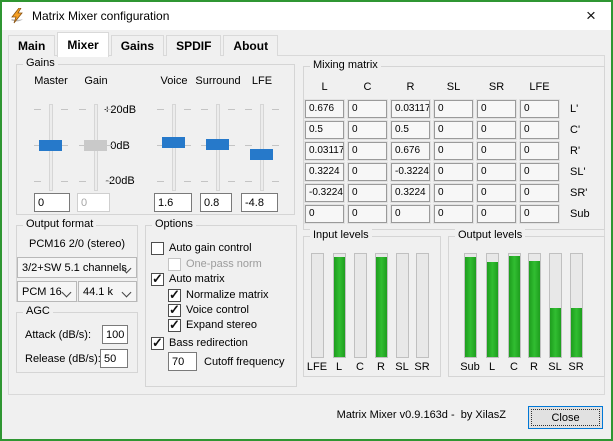 The height and width of the screenshot is (441, 613). What do you see at coordinates (539, 87) in the screenshot?
I see `matrix-col-header: LFE` at bounding box center [539, 87].